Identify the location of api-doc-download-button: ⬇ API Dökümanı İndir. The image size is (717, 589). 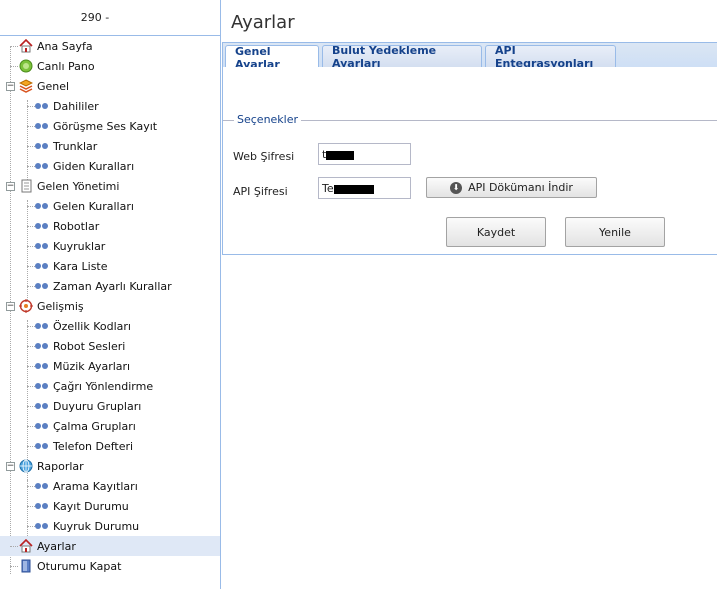
(511, 187).